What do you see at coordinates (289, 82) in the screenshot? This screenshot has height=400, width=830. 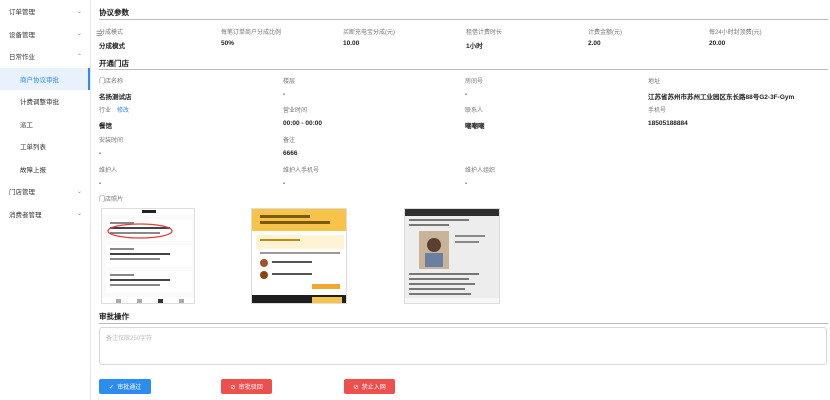 I see `label-floor: 楼层` at bounding box center [289, 82].